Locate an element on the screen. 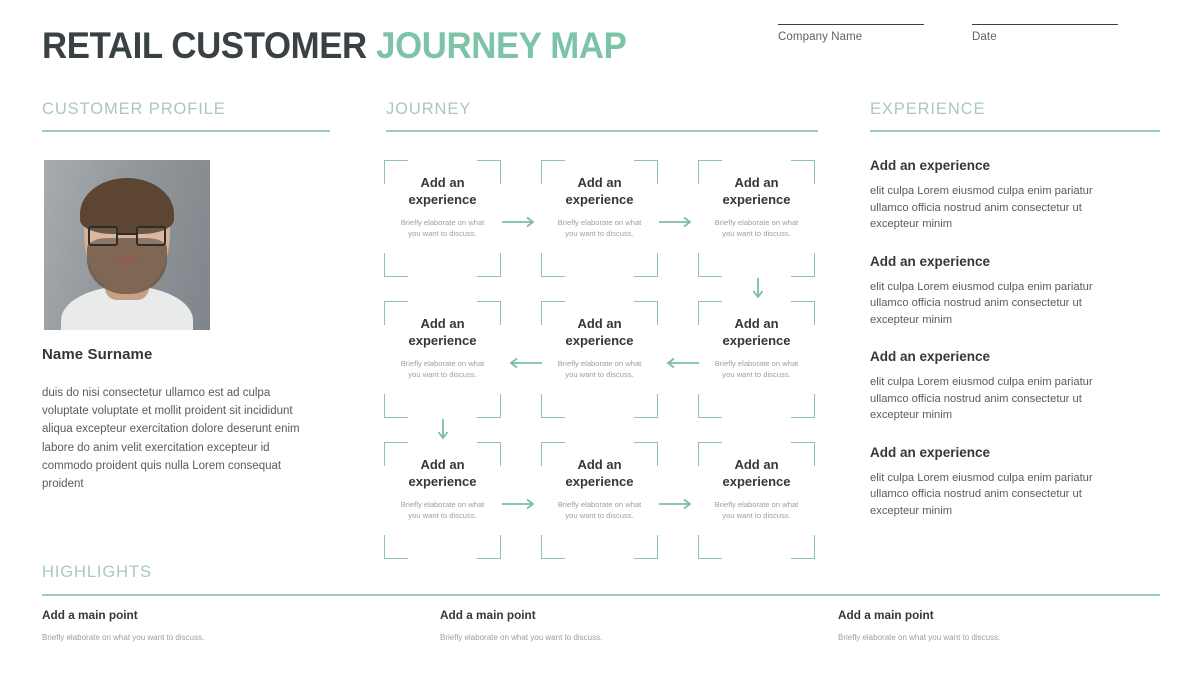 The height and width of the screenshot is (675, 1200). photo-mouth is located at coordinates (127, 261).